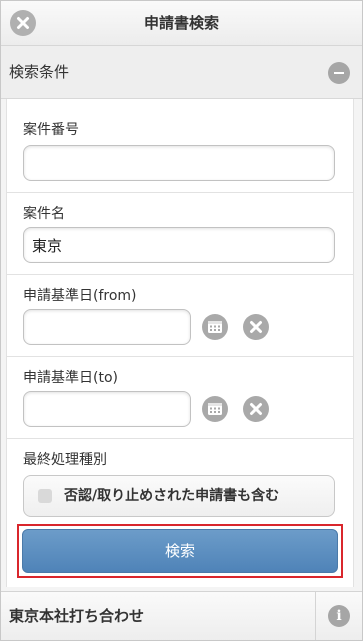 Image resolution: width=363 pixels, height=641 pixels. I want to click on section-title: 検索条件, so click(39, 72).